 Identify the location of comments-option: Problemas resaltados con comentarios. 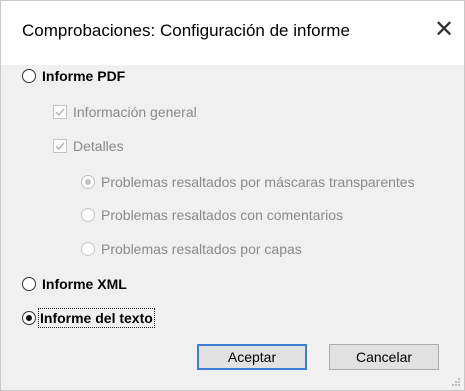
(212, 215).